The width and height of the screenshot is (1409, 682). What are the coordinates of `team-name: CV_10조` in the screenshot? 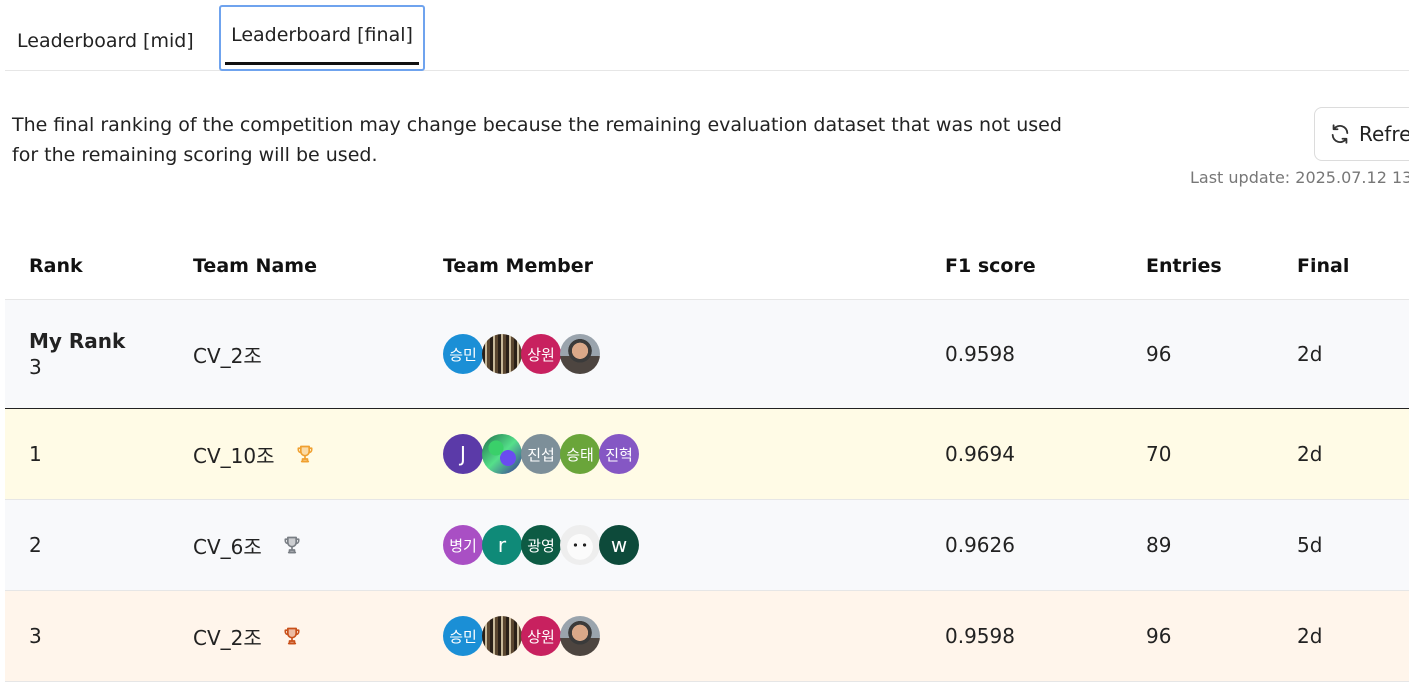 It's located at (234, 455).